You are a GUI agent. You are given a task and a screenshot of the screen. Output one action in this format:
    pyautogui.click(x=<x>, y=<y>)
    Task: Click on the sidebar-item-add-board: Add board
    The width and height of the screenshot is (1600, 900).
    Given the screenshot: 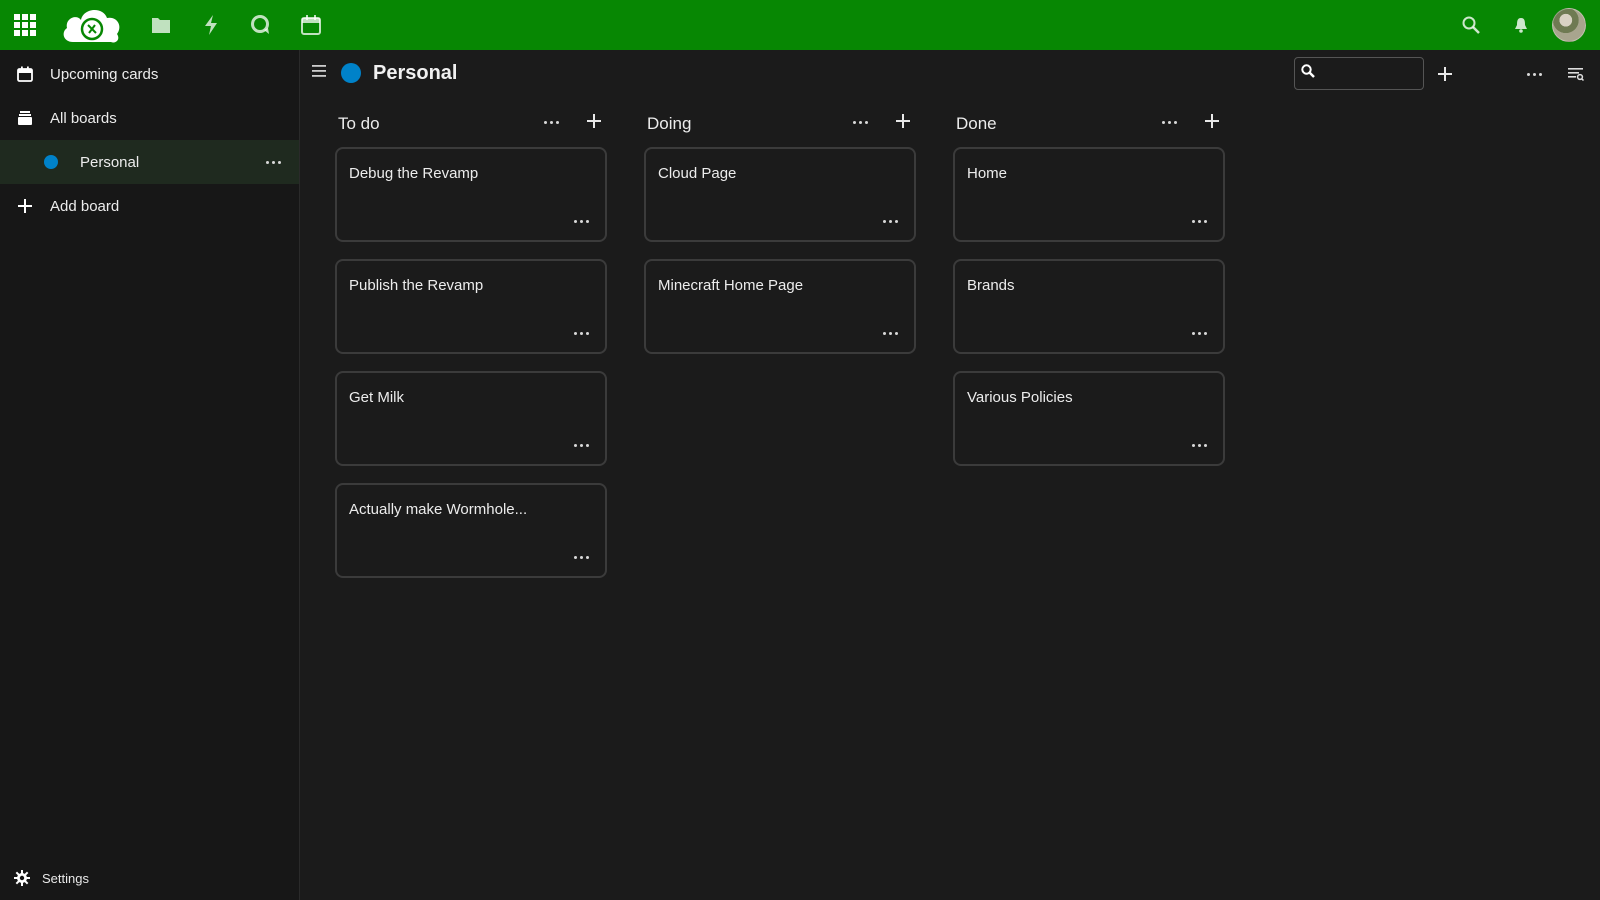 What is the action you would take?
    pyautogui.click(x=149, y=206)
    